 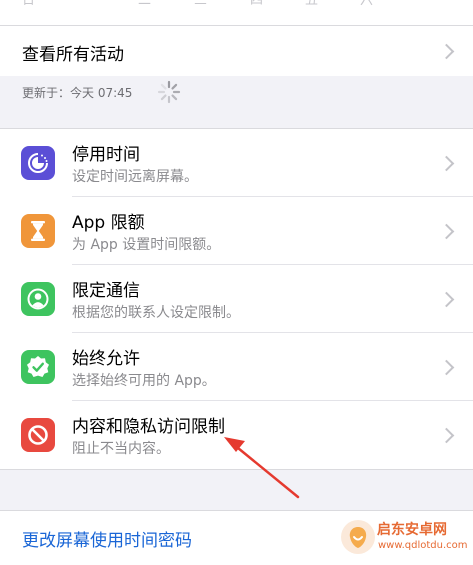 I want to click on weekday-label: 日, so click(x=29, y=4).